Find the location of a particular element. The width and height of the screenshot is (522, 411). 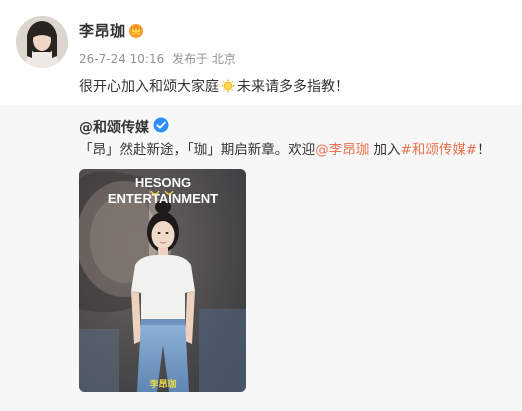

post-content: 很开心加入和颂大家庭 未来请多多指教！ is located at coordinates (214, 86).